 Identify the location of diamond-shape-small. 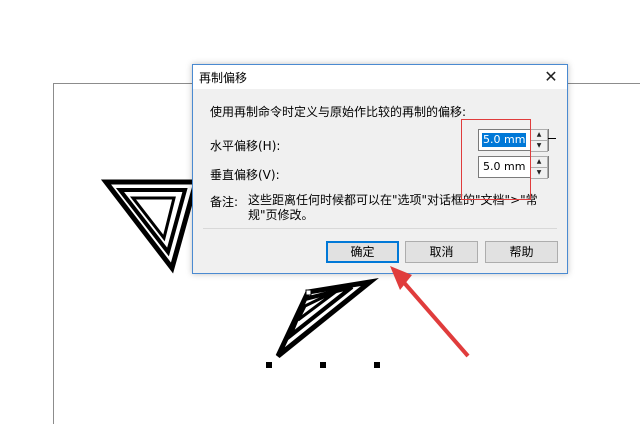
(327, 318).